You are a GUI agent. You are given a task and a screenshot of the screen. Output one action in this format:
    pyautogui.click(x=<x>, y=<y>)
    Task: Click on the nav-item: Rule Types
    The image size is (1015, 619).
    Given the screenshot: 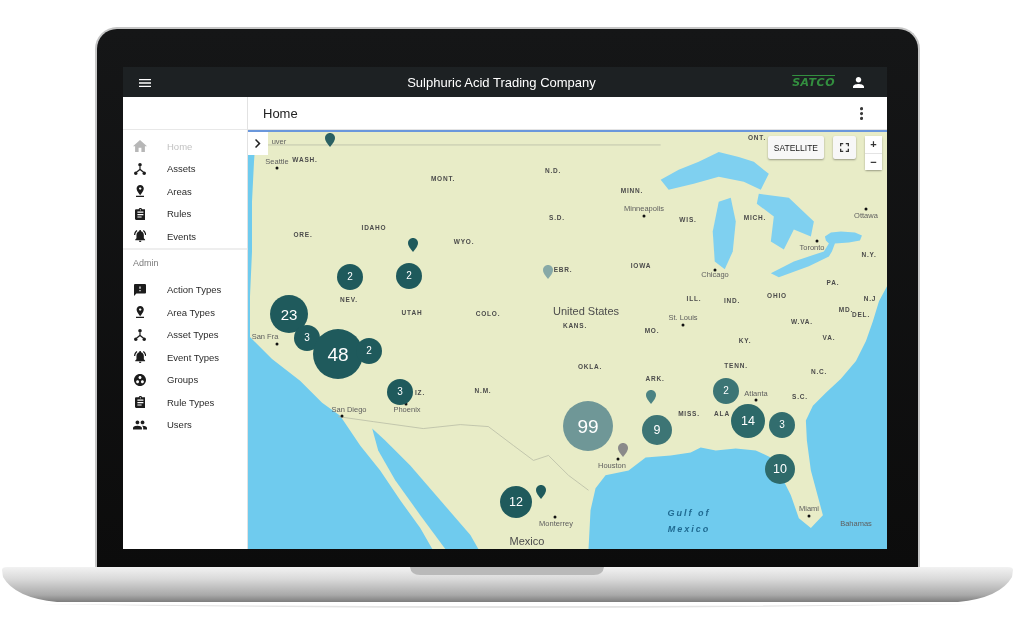 What is the action you would take?
    pyautogui.click(x=185, y=402)
    